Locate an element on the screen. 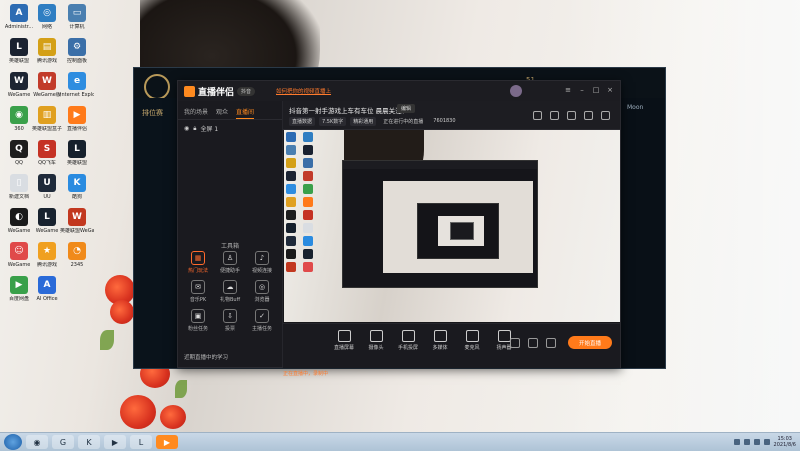  desktop-icon-label: WeGame版 is located at coordinates (47, 95).